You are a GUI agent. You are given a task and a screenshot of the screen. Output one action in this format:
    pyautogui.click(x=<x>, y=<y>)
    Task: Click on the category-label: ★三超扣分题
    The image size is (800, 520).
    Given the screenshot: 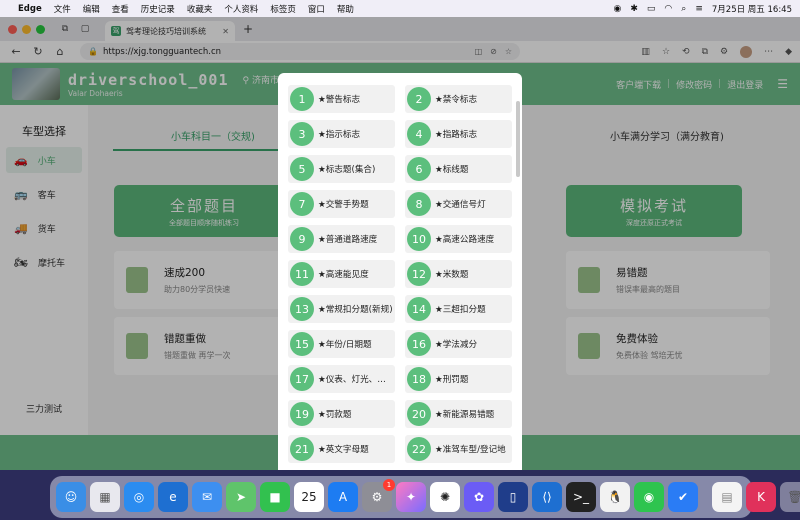 What is the action you would take?
    pyautogui.click(x=460, y=310)
    